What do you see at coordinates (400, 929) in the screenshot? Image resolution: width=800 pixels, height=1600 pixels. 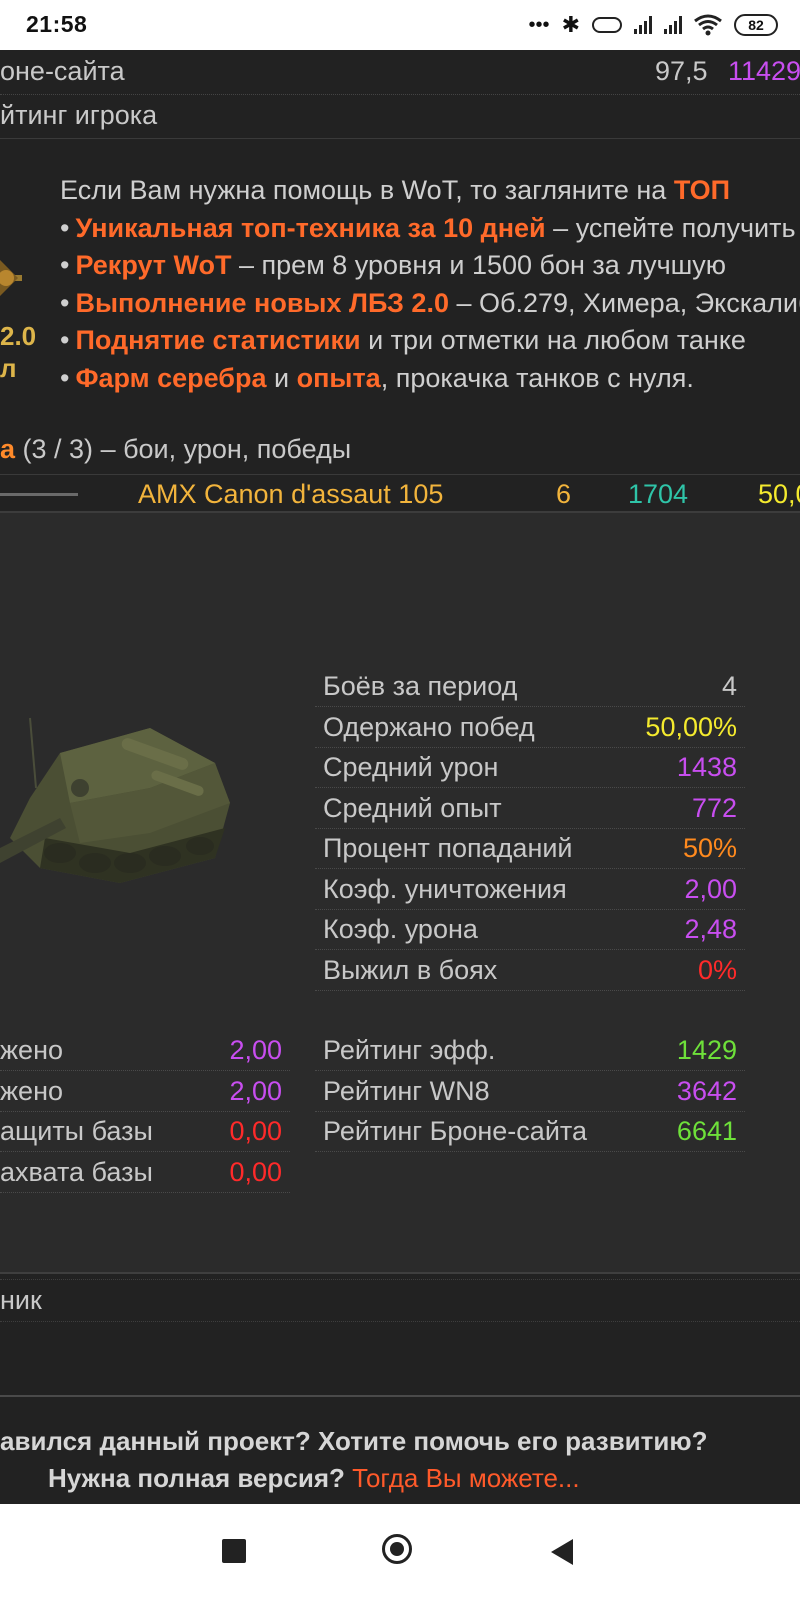 I see `stat-label: Коэф. урона` at bounding box center [400, 929].